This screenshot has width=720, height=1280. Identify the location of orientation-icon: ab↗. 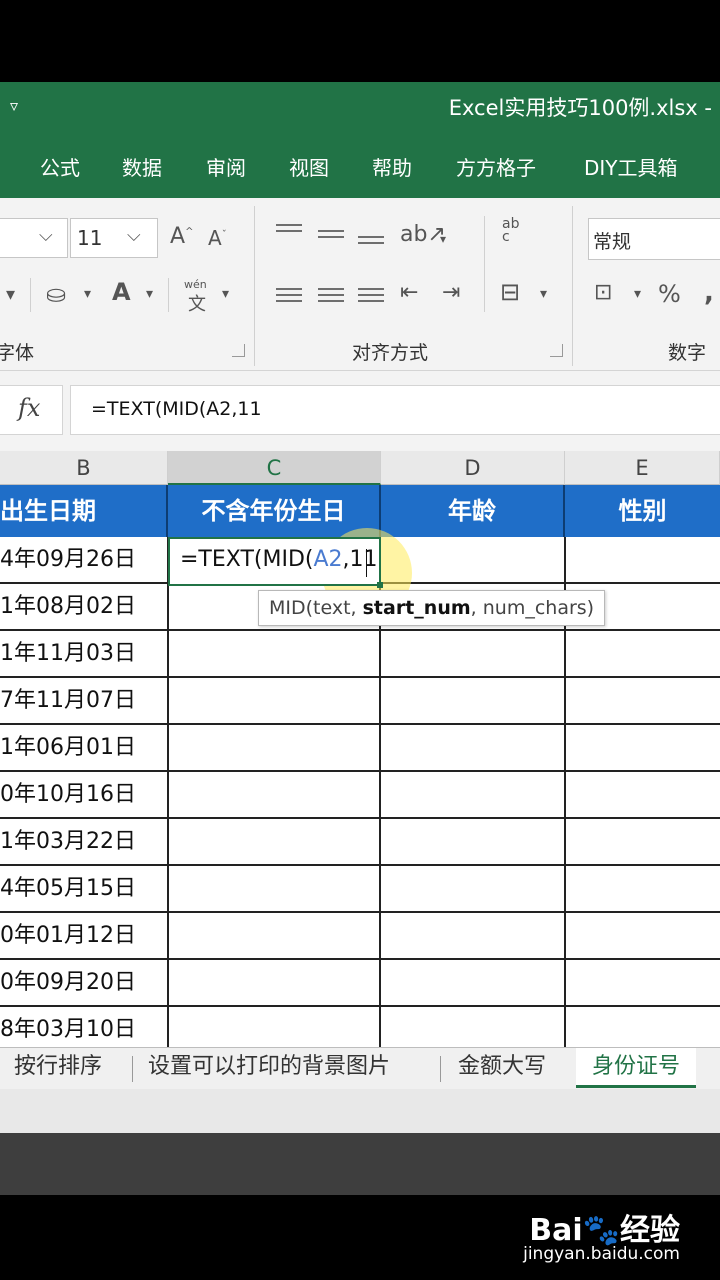
(423, 234).